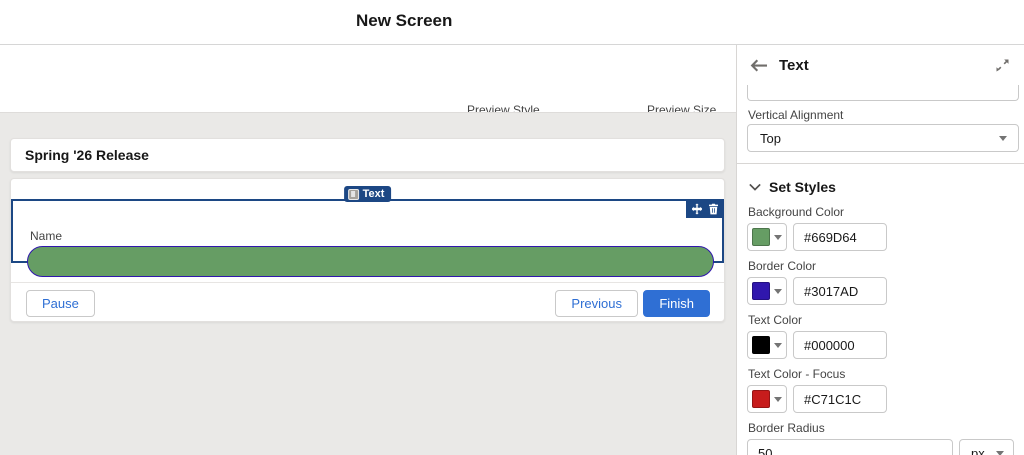  What do you see at coordinates (367, 238) in the screenshot?
I see `selected-text-component: Name` at bounding box center [367, 238].